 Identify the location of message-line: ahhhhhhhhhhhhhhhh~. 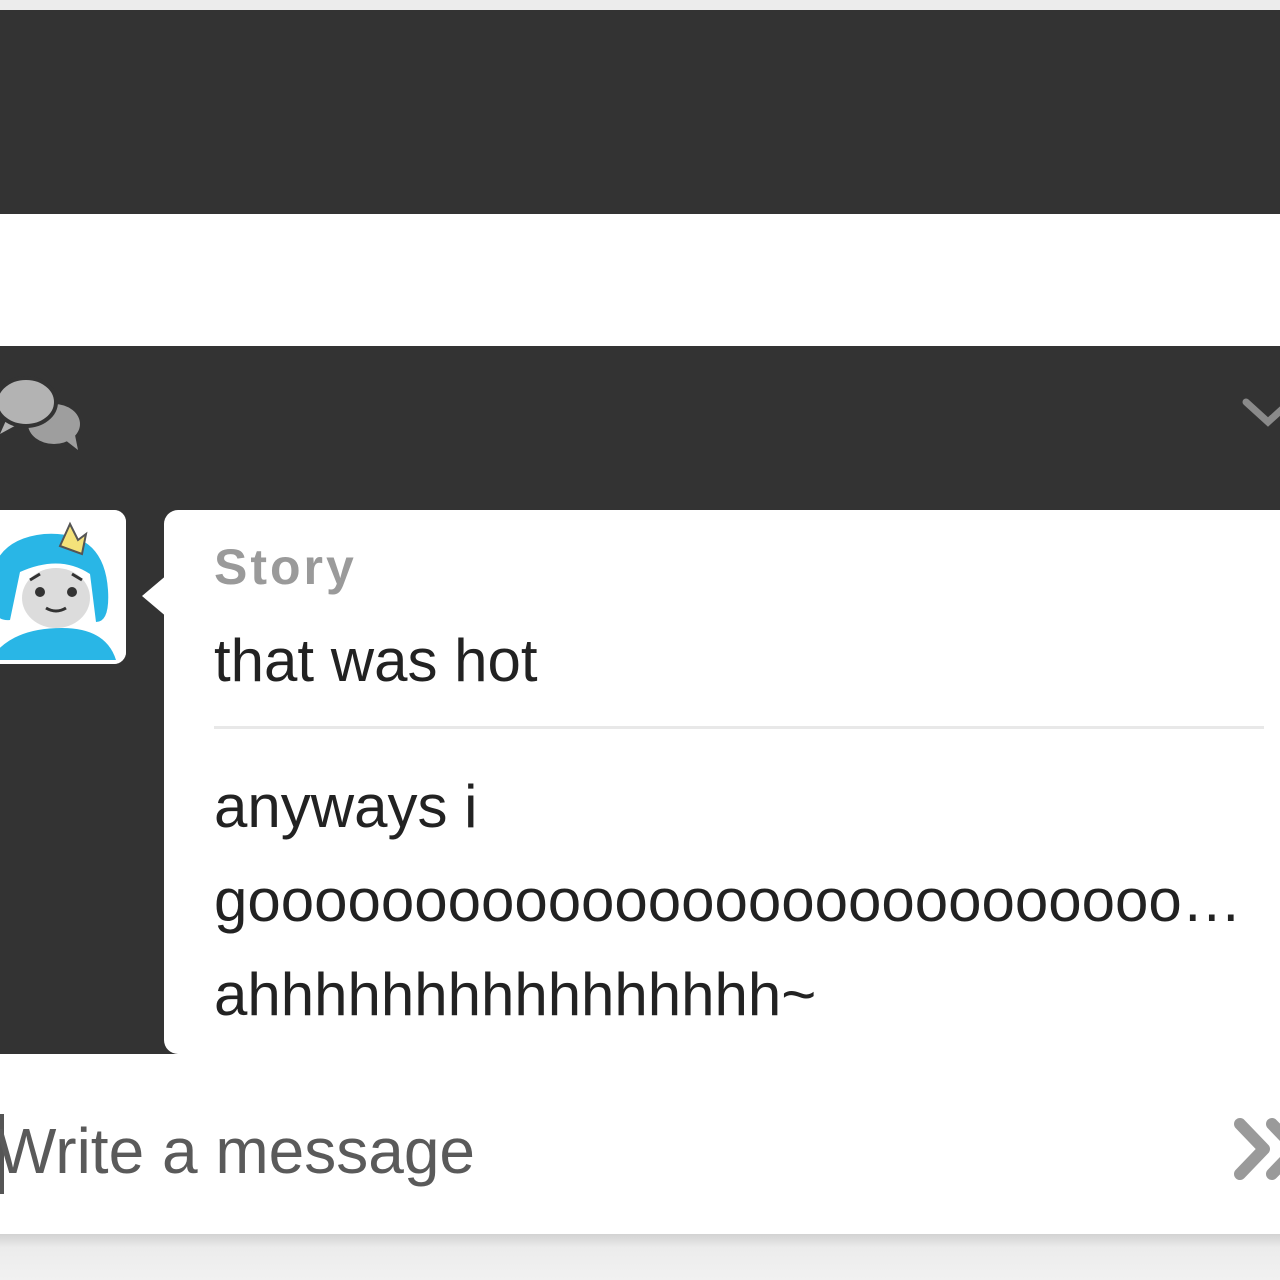
(515, 994).